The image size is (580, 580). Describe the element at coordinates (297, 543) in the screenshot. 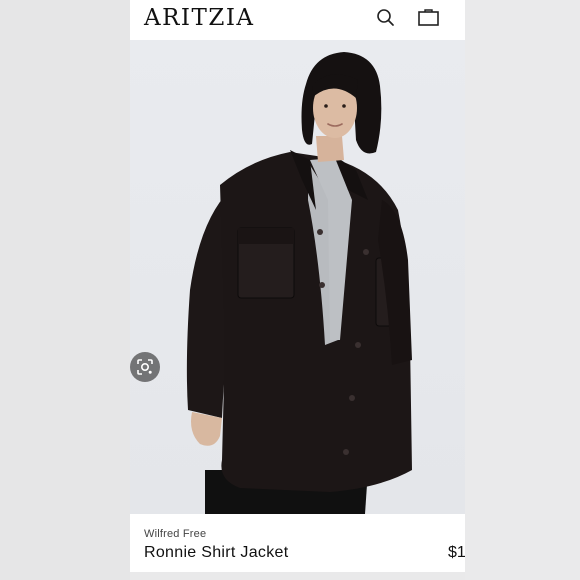

I see `product-info: Wilfred Free Ronnie Shirt Jacket $1` at that location.